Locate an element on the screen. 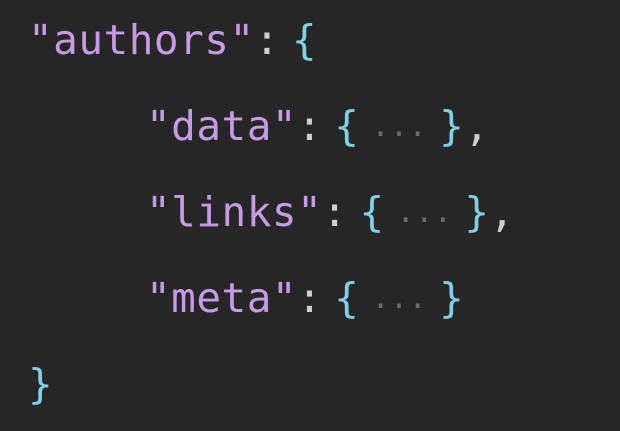 Image resolution: width=620 pixels, height=431 pixels. json-key-data: "data" is located at coordinates (222, 126).